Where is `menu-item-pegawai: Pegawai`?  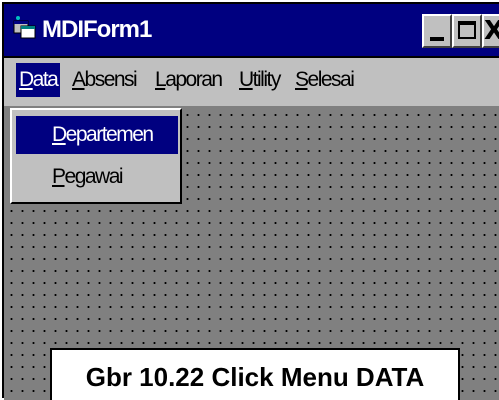
menu-item-pegawai: Pegawai is located at coordinates (97, 177).